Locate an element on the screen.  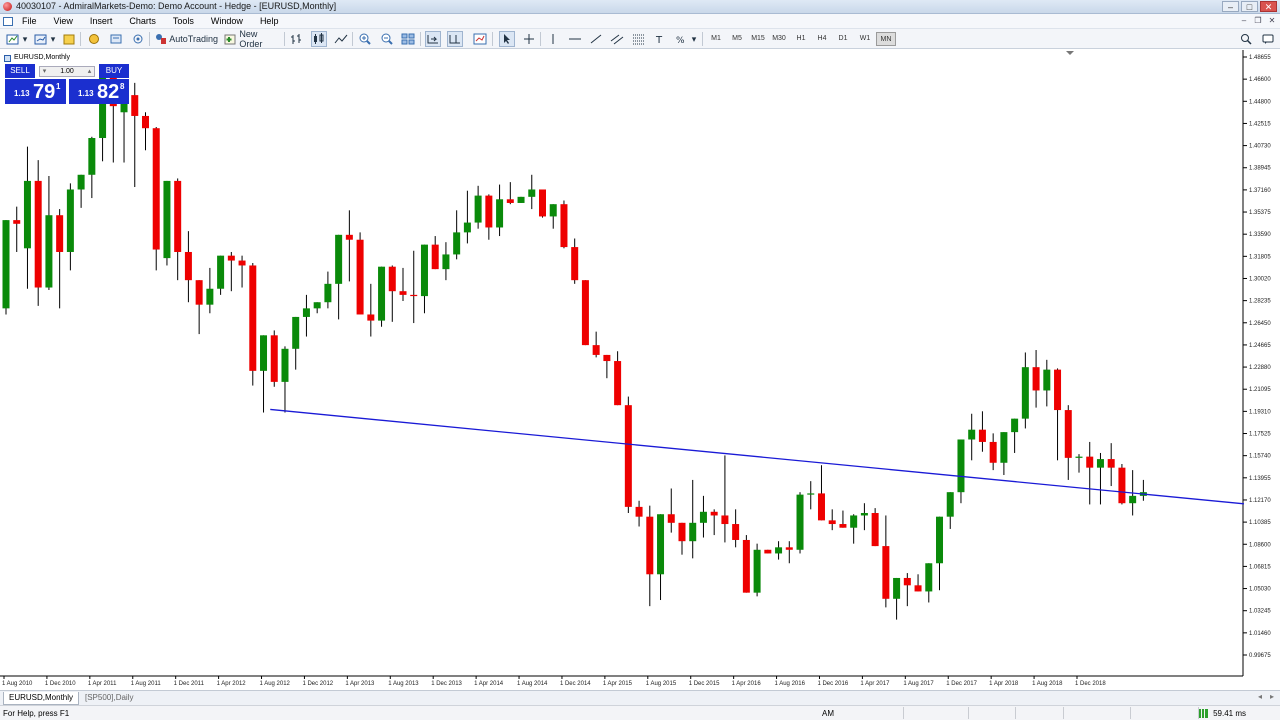
sell-quote: 1.13 79 1 is located at coordinates (35, 91).